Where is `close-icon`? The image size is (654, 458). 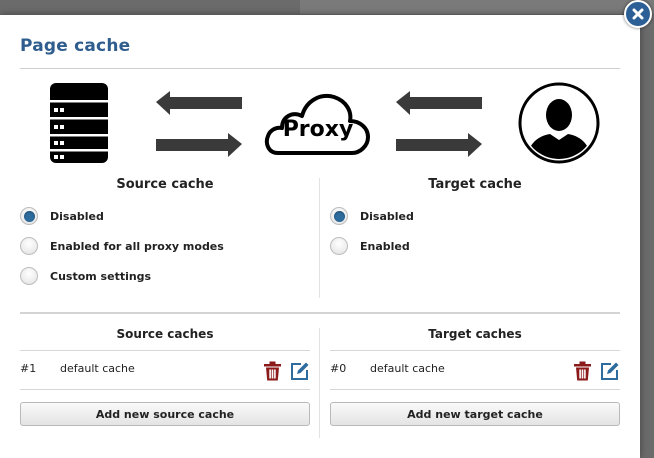 close-icon is located at coordinates (638, 14).